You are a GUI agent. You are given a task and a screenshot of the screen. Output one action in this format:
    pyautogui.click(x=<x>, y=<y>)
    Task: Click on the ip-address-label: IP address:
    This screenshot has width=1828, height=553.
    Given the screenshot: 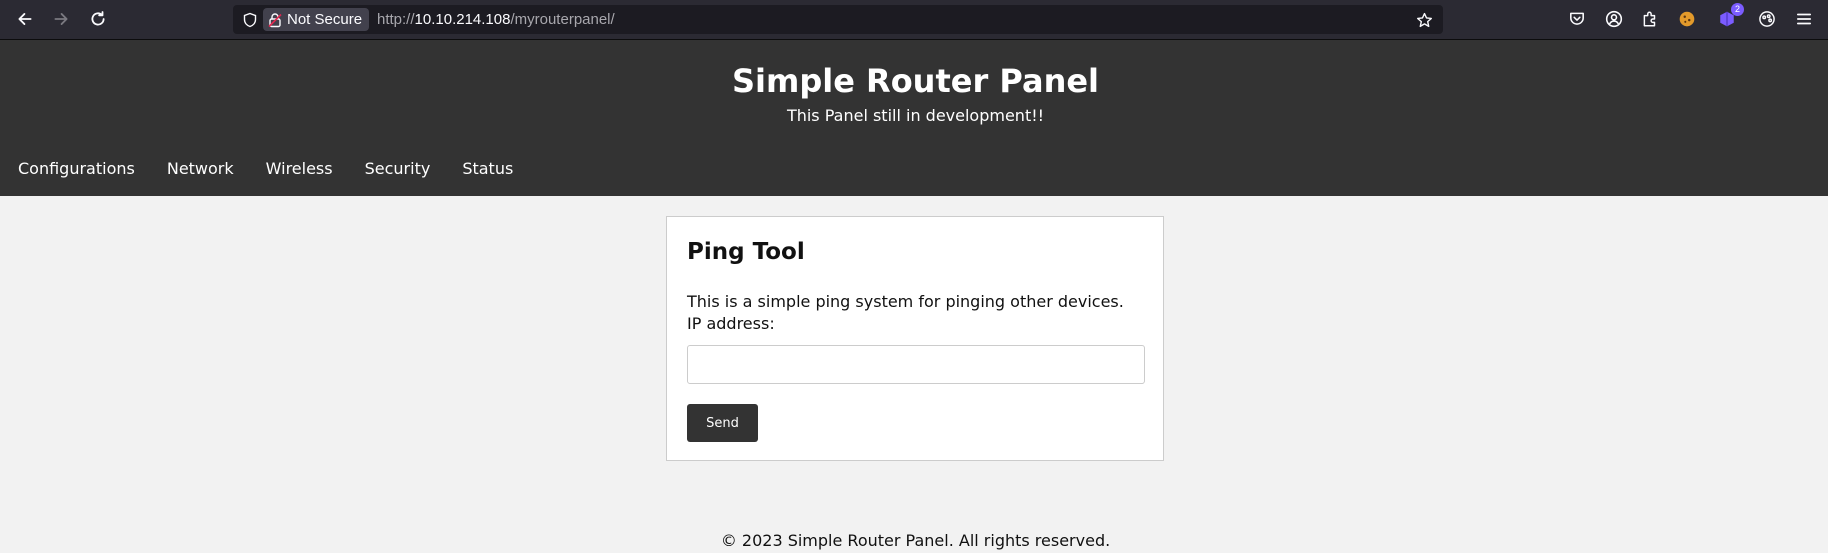 What is the action you would take?
    pyautogui.click(x=731, y=323)
    